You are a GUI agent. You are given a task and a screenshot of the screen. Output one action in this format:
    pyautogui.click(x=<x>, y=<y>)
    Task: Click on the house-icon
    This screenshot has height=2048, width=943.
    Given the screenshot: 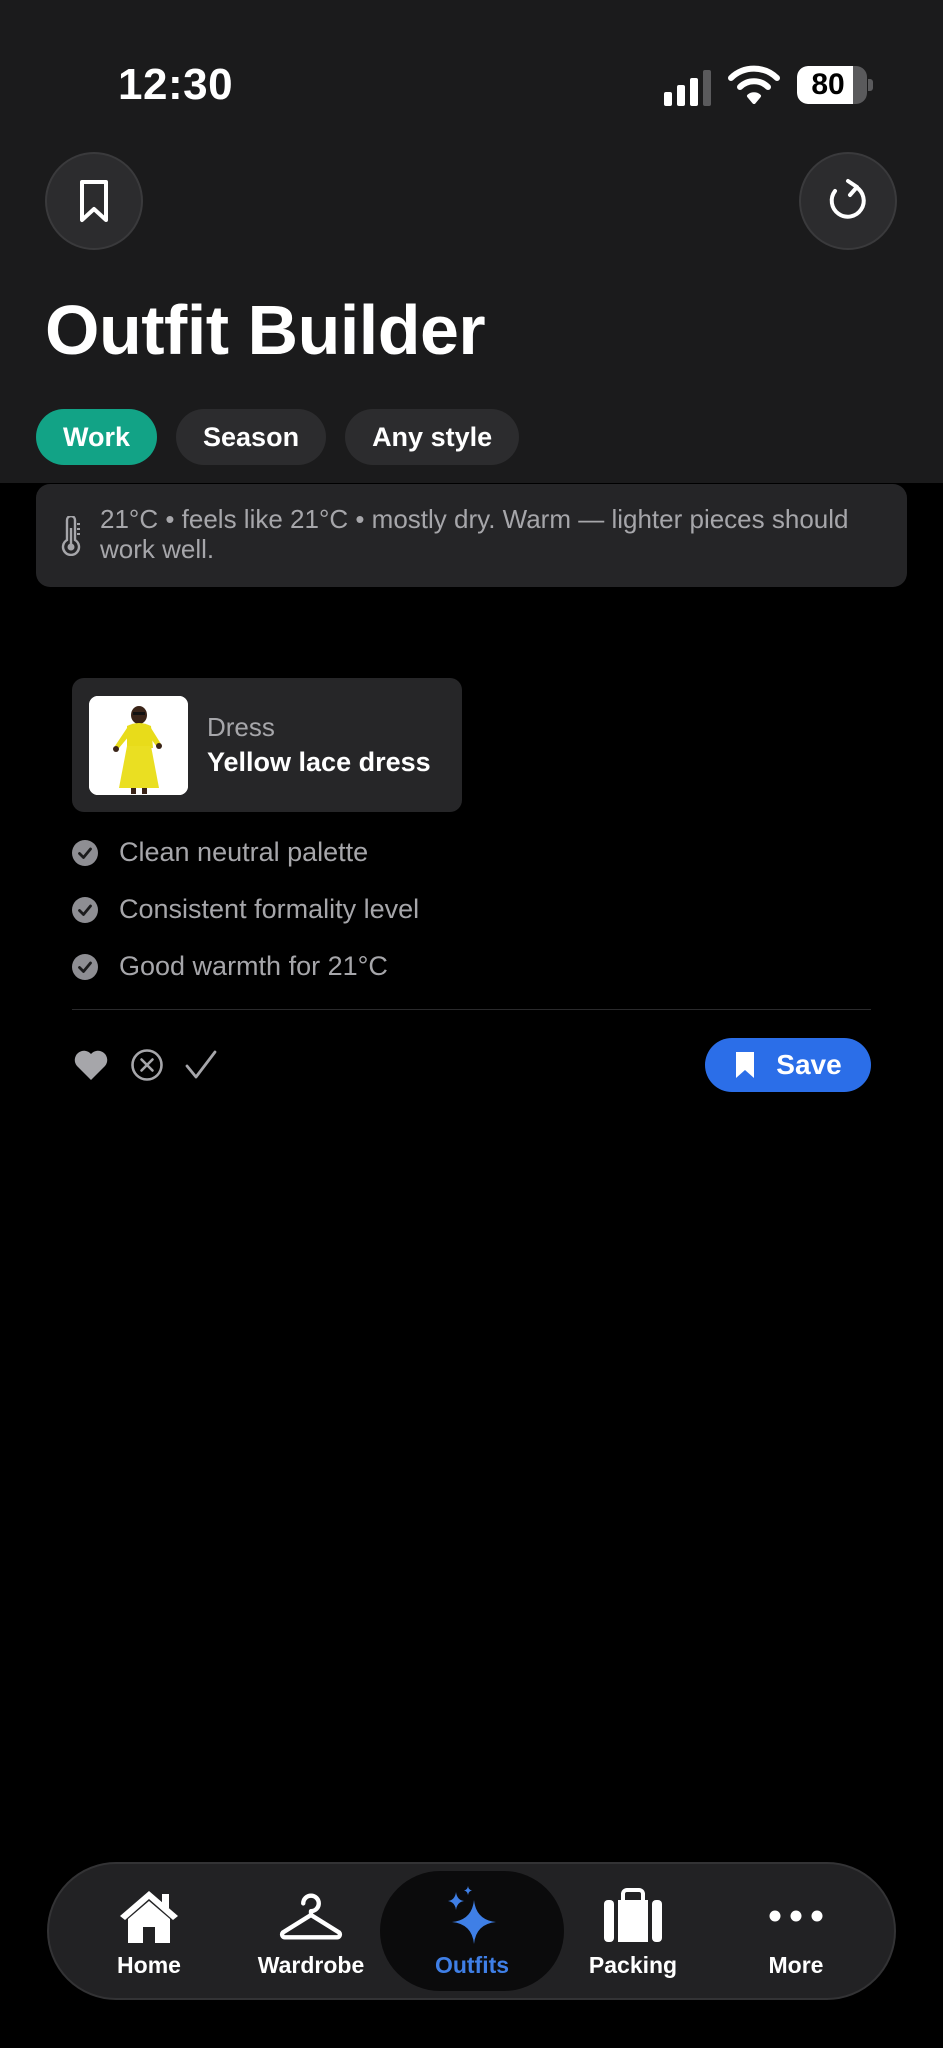 What is the action you would take?
    pyautogui.click(x=149, y=1917)
    